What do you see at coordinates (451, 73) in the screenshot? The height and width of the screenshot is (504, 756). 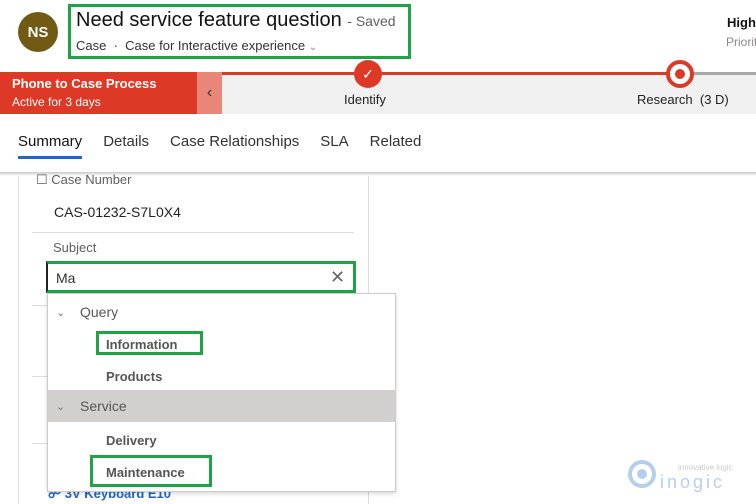 I see `progress-line` at bounding box center [451, 73].